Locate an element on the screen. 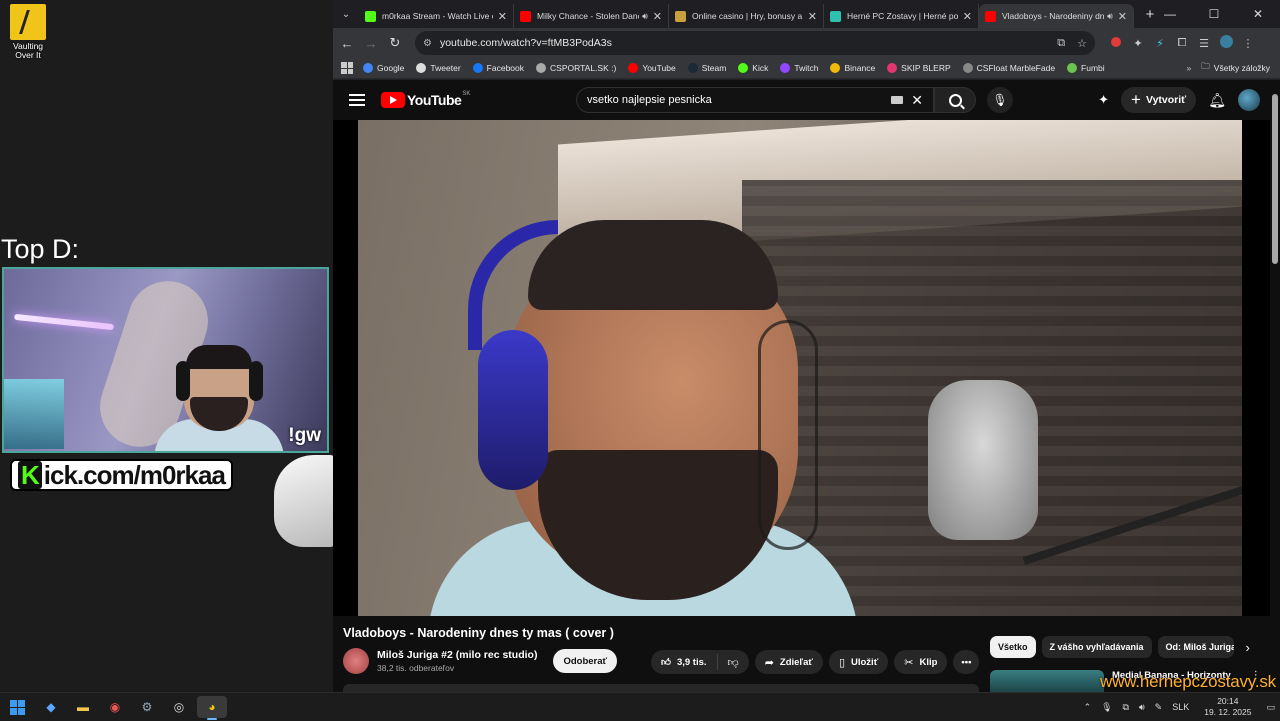 This screenshot has height=721, width=1280. avatar is located at coordinates (1249, 100).